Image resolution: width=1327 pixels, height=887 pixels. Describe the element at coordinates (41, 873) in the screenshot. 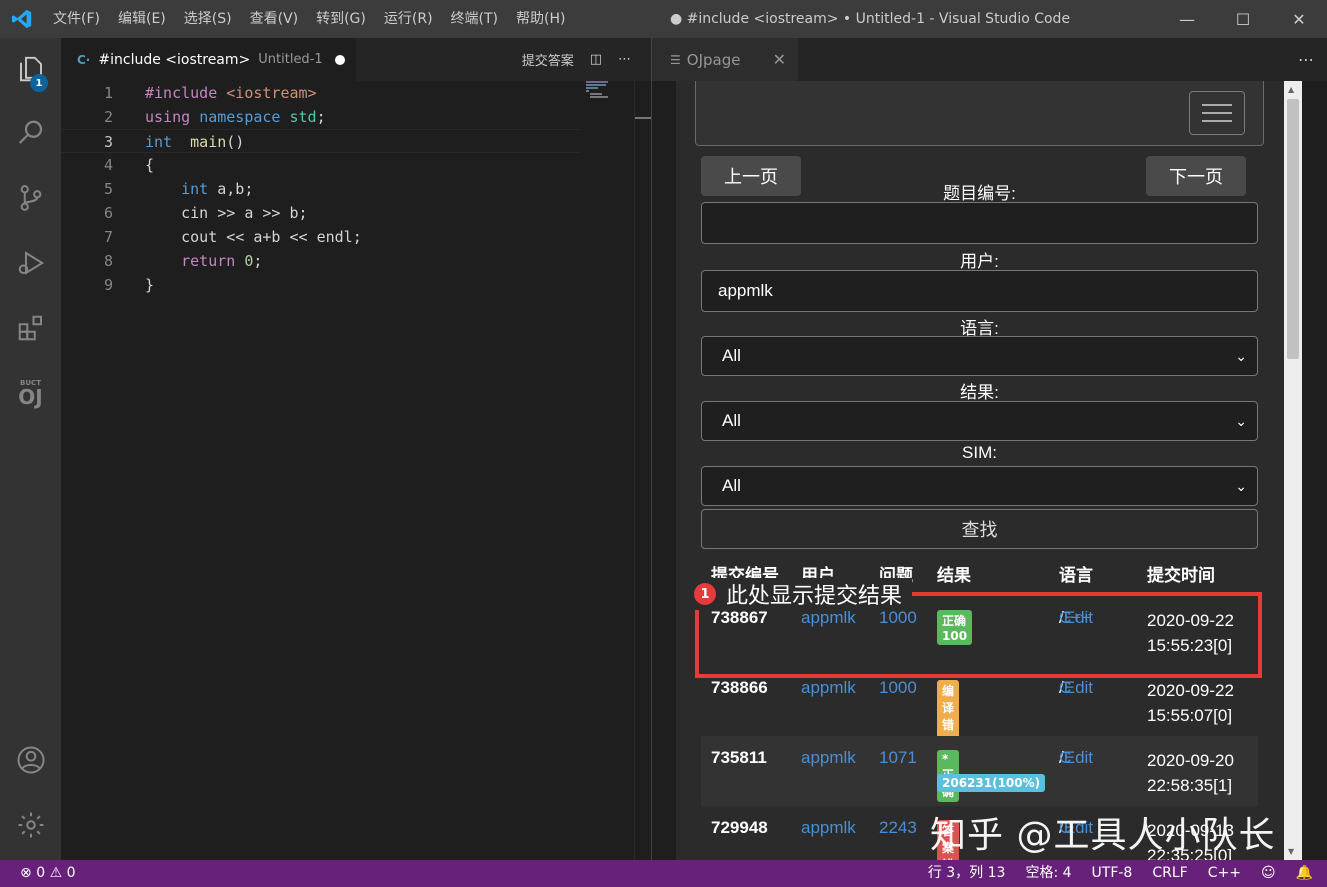

I see `error-count: 0` at that location.